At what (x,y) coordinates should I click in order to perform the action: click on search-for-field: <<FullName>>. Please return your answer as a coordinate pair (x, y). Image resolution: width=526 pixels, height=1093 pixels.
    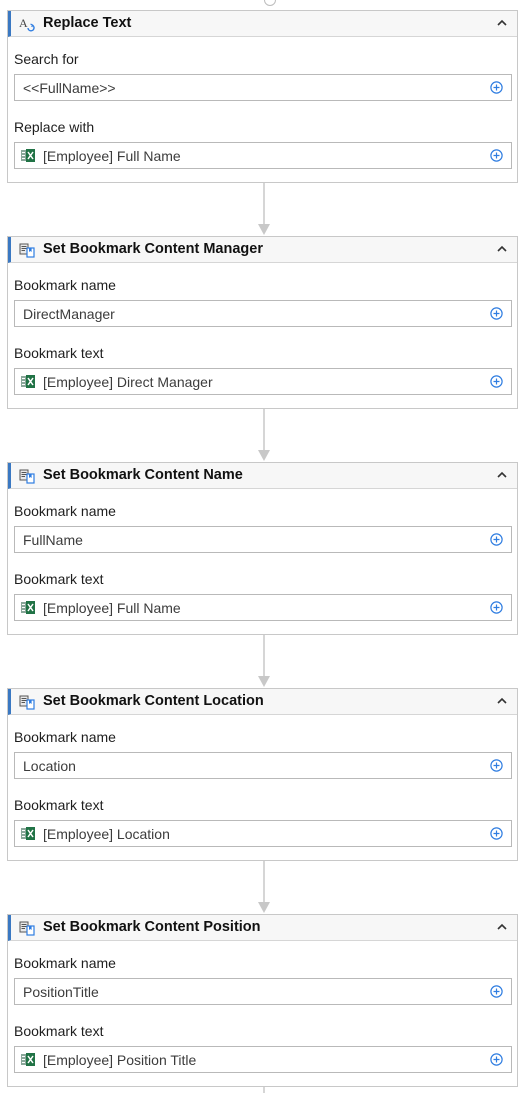
    Looking at the image, I should click on (263, 87).